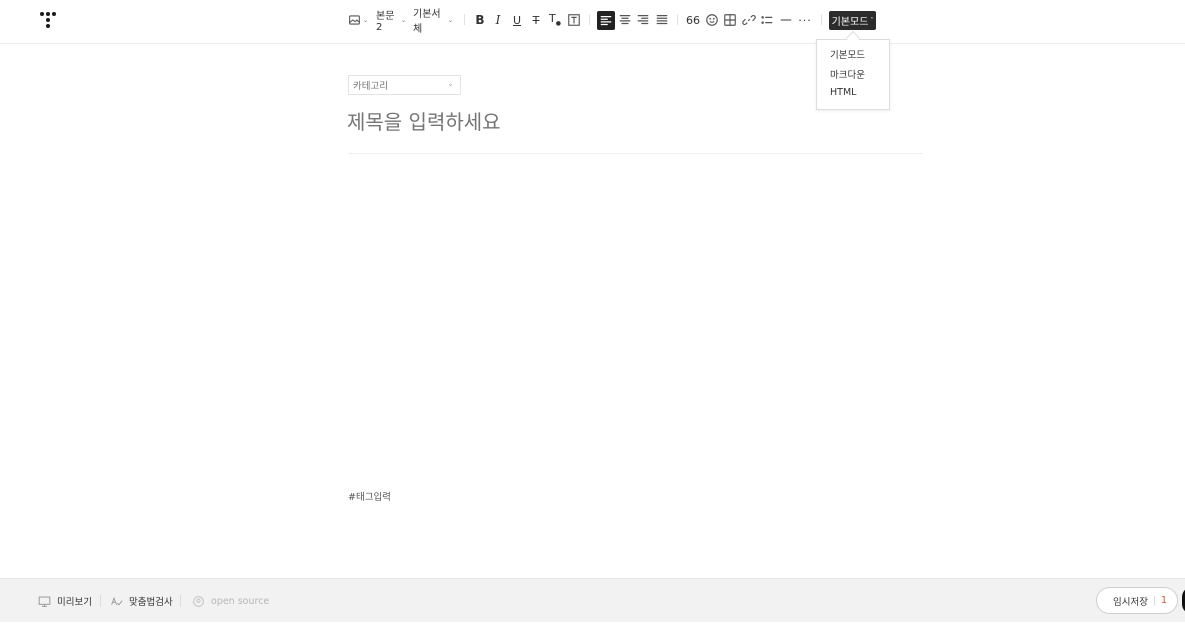 The image size is (1185, 623). What do you see at coordinates (634, 122) in the screenshot?
I see `post-title-input` at bounding box center [634, 122].